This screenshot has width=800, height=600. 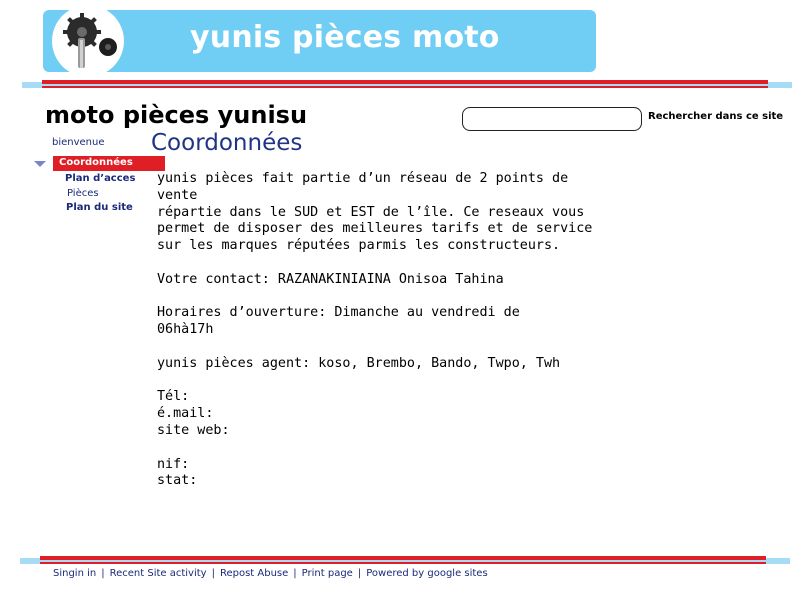 I want to click on sidebar-item-bienvenue: bienvenue, so click(x=78, y=142).